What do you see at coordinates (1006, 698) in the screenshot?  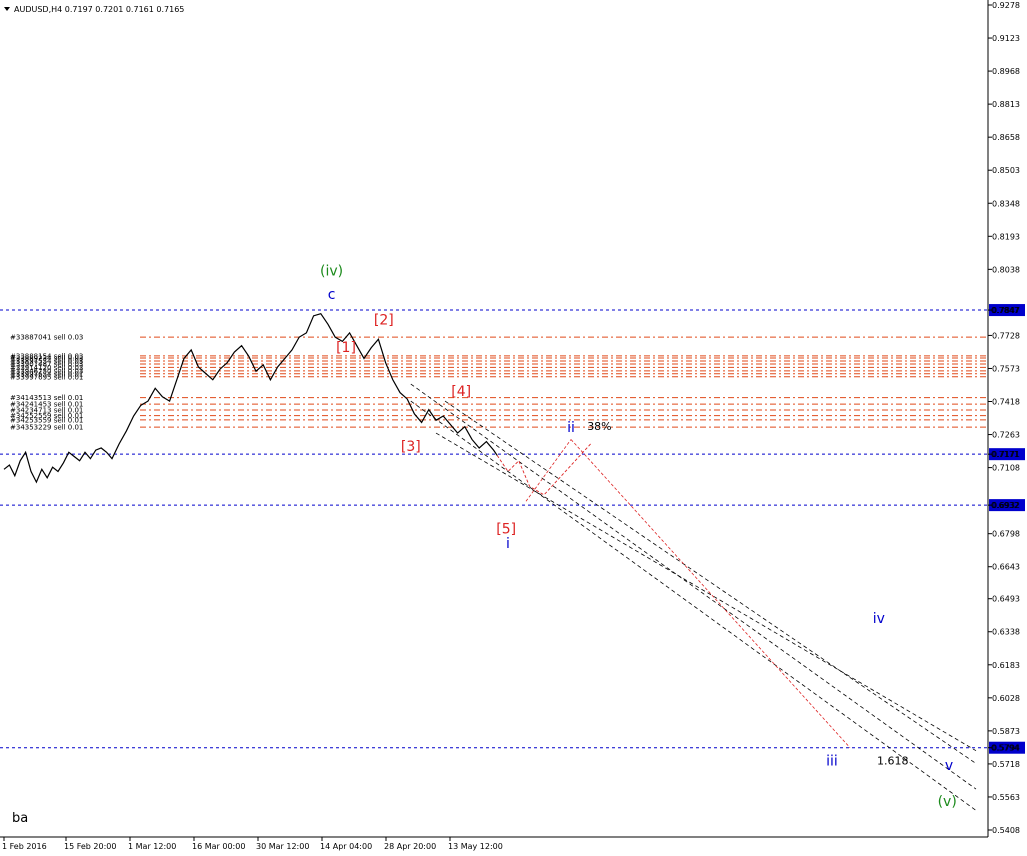 I see `y-tick-label: 0.6028` at bounding box center [1006, 698].